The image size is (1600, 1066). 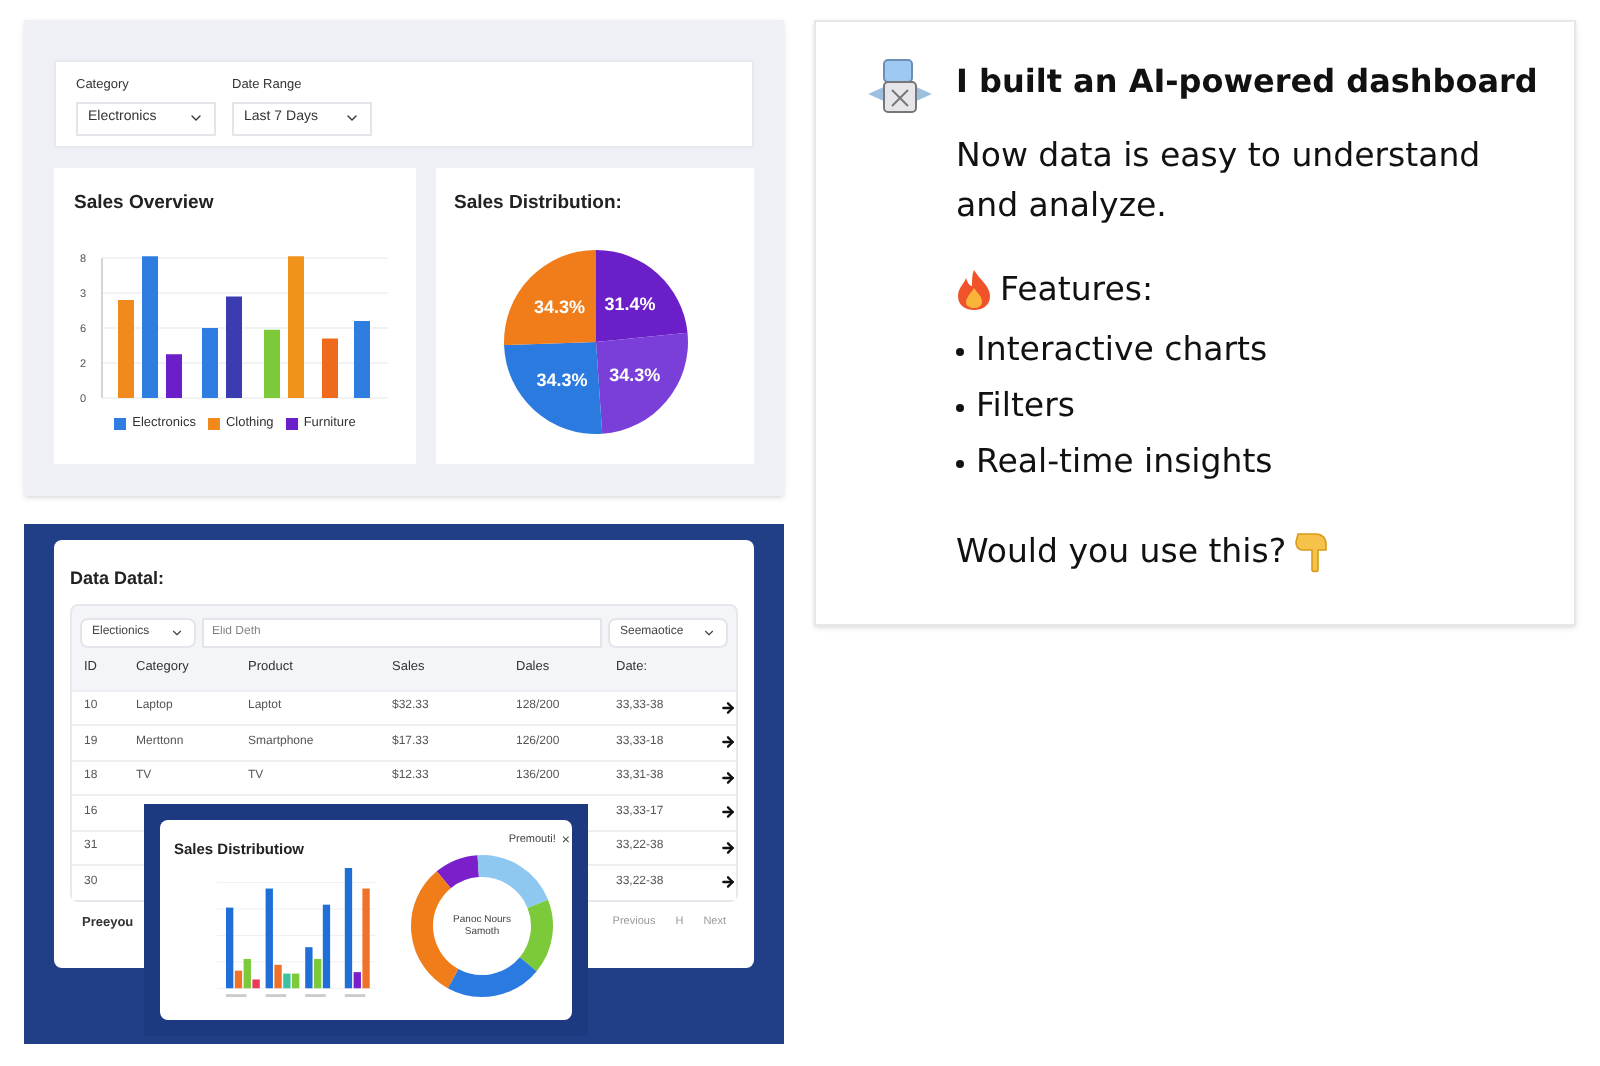 I want to click on feature-item: Filters, so click(x=1025, y=406).